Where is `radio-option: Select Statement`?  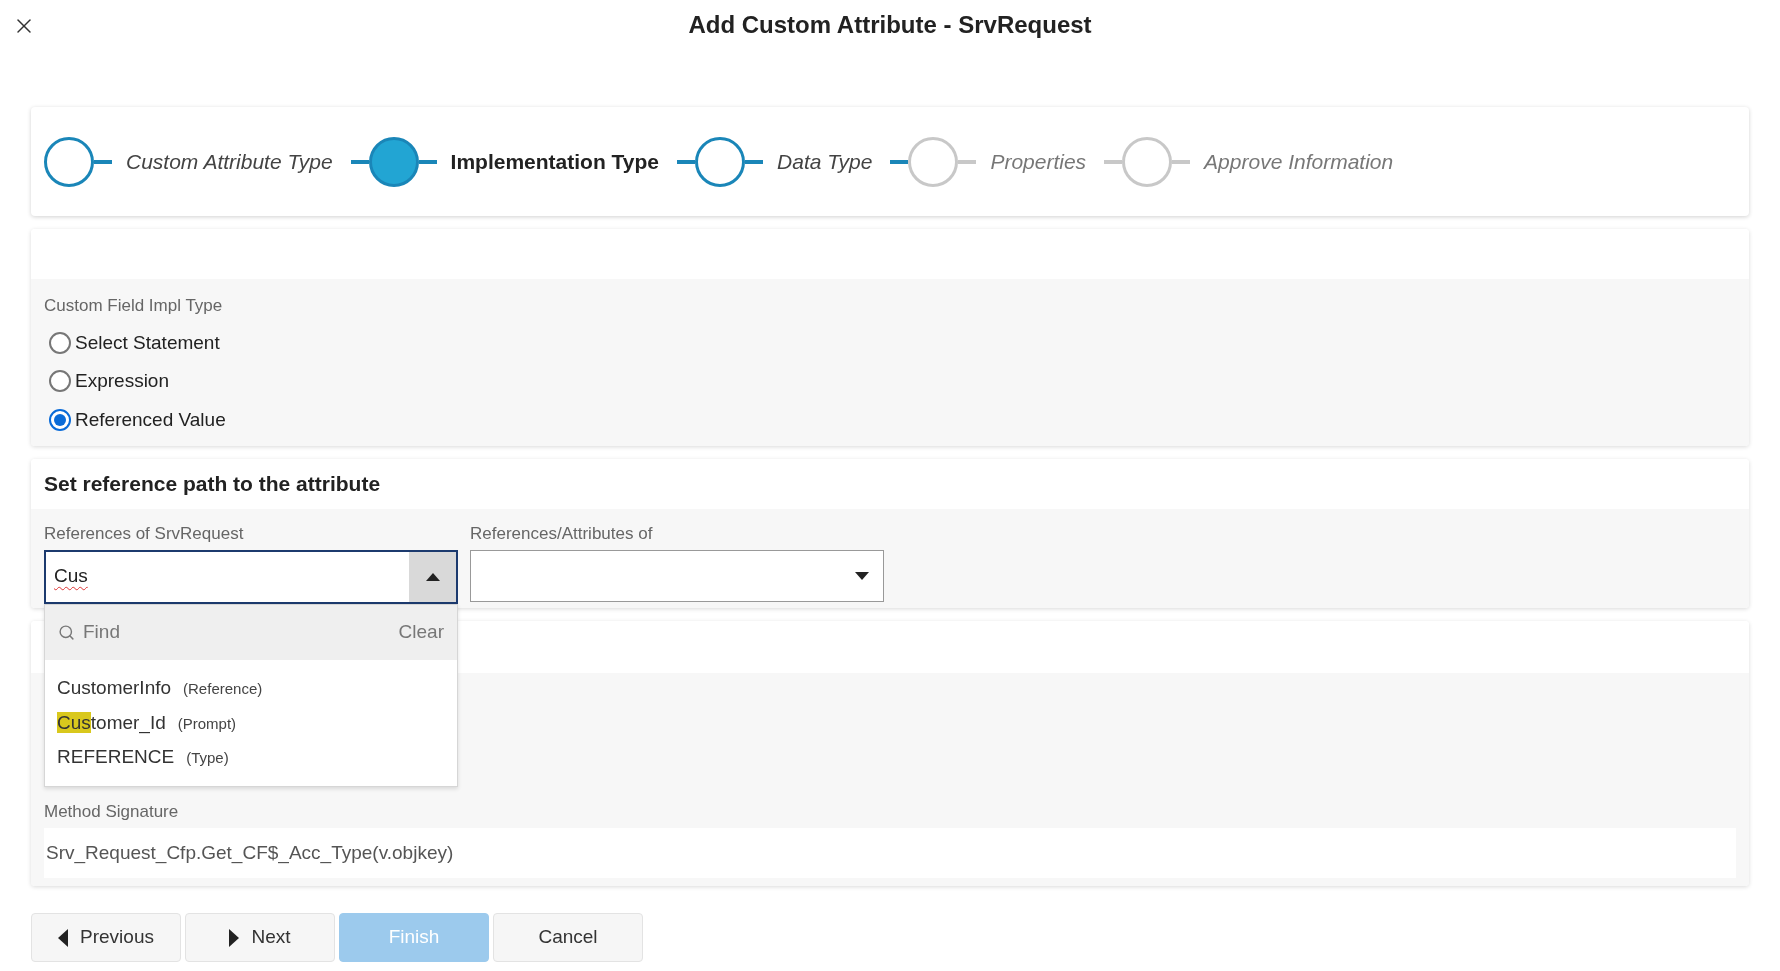 radio-option: Select Statement is located at coordinates (892, 342).